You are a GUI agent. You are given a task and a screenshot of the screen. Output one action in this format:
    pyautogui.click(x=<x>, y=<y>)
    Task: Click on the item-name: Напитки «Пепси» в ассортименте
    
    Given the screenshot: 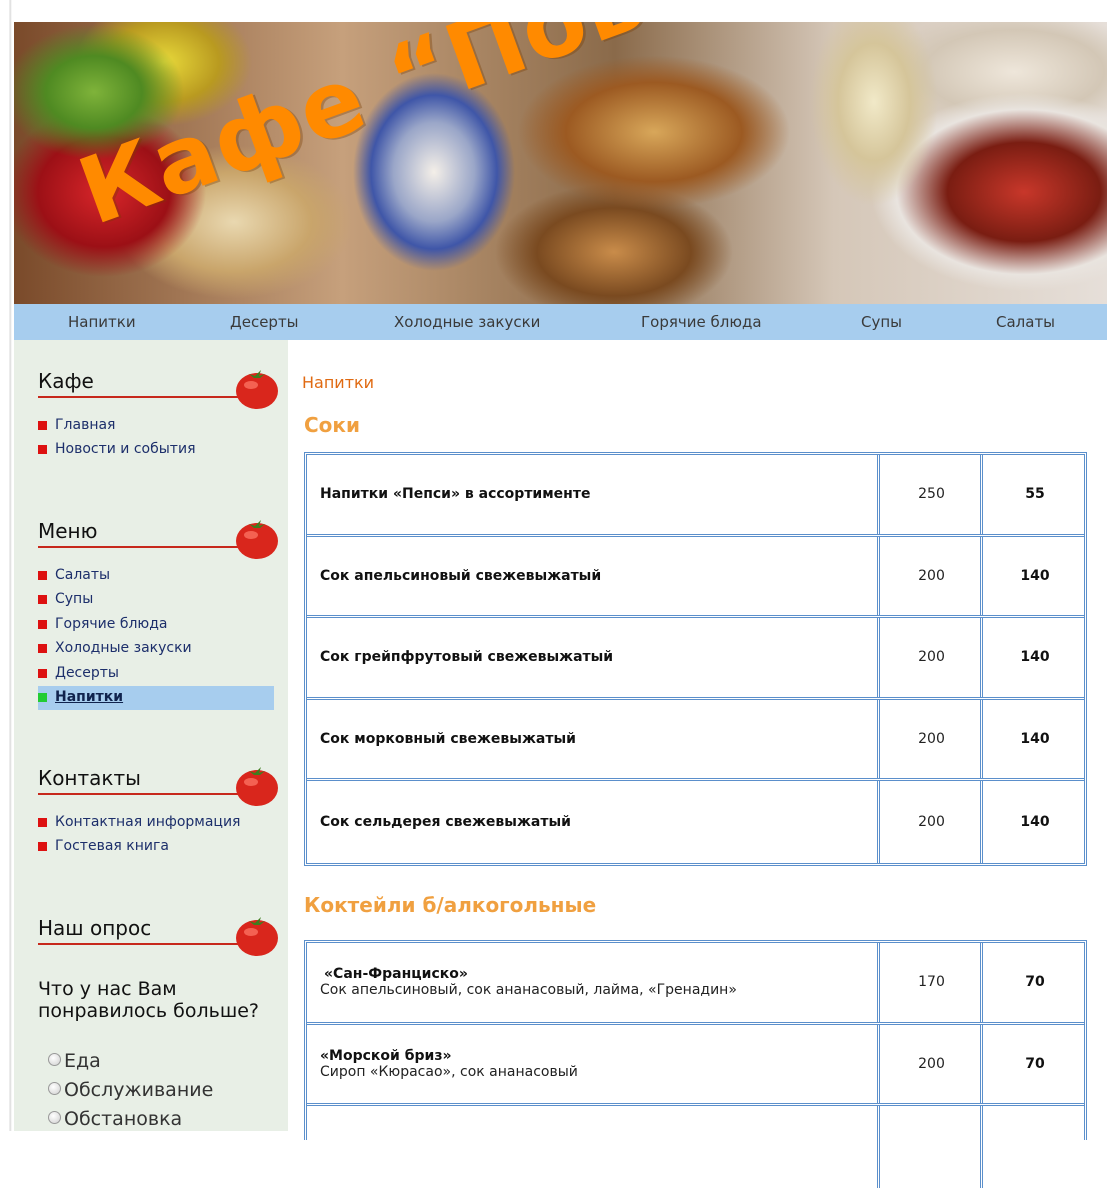 What is the action you would take?
    pyautogui.click(x=455, y=494)
    